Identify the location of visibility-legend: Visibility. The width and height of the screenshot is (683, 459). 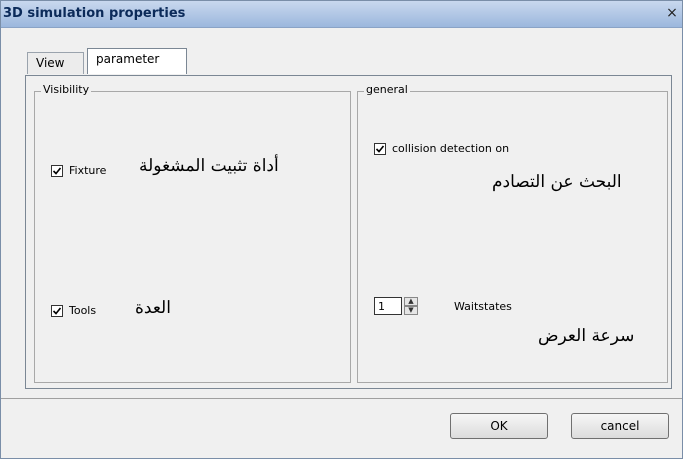
(66, 89).